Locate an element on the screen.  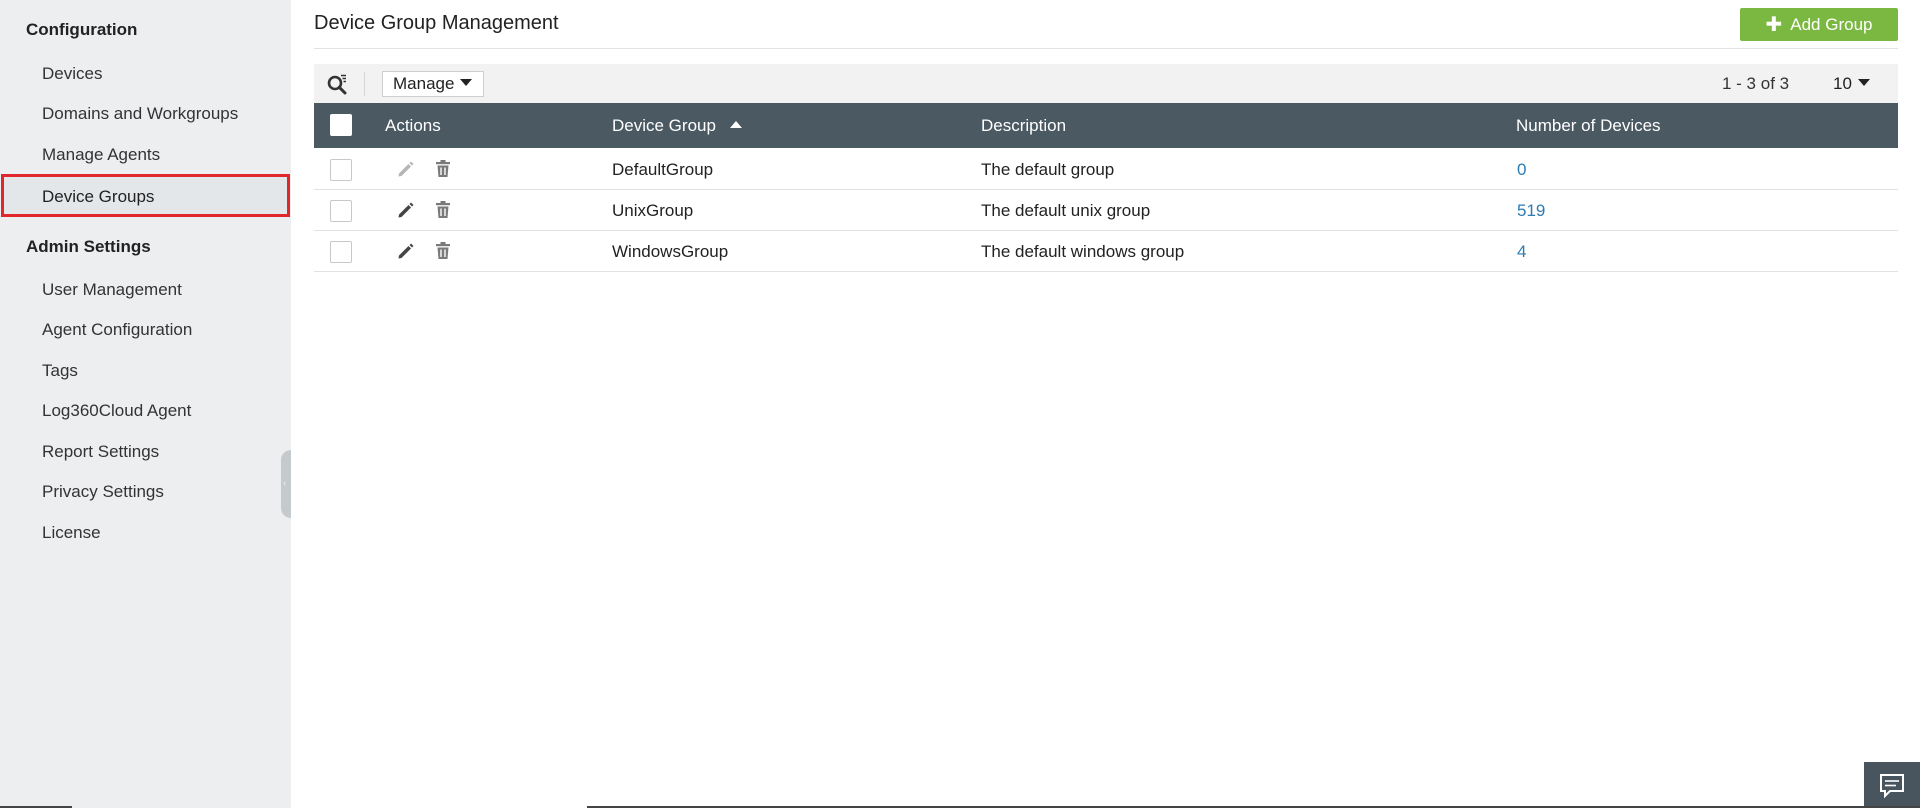
toolbar-divider is located at coordinates (364, 84).